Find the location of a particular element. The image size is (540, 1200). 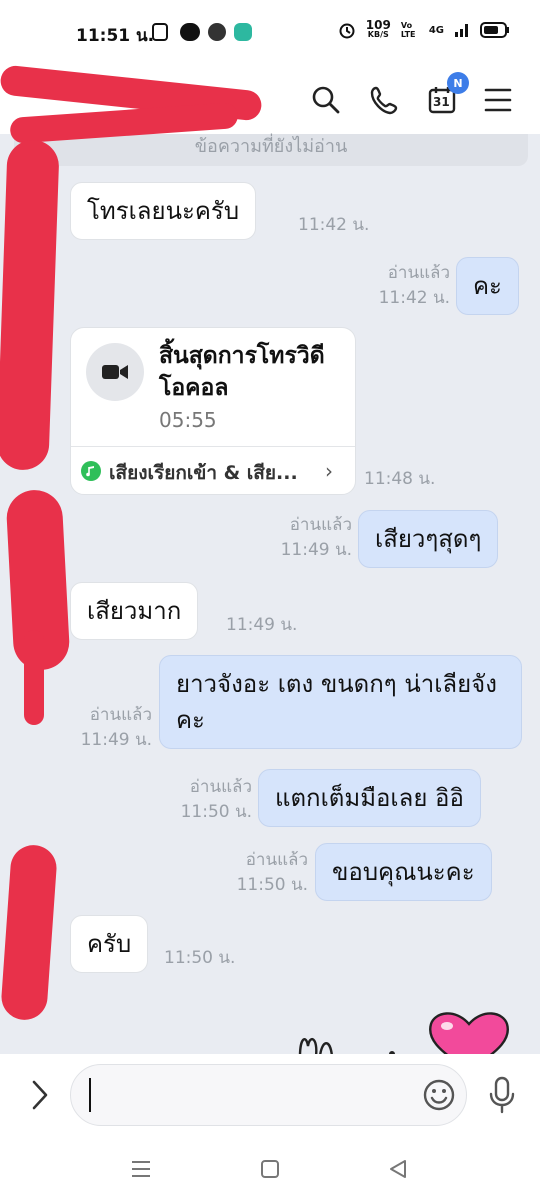

triangle-back-icon is located at coordinates (398, 1169).